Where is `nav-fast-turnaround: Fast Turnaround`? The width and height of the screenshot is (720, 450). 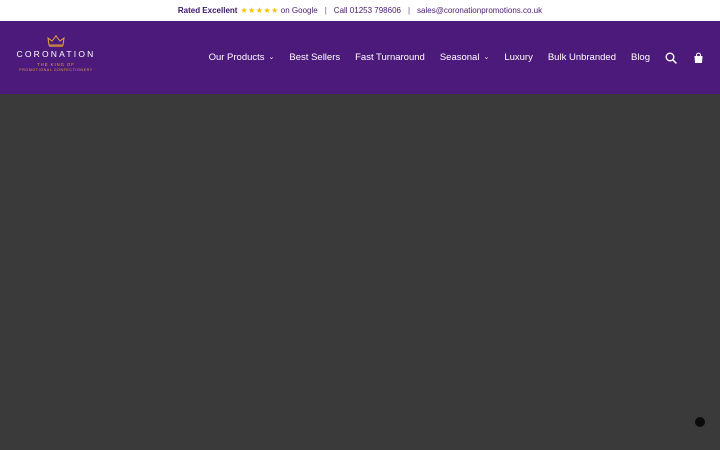 nav-fast-turnaround: Fast Turnaround is located at coordinates (390, 57).